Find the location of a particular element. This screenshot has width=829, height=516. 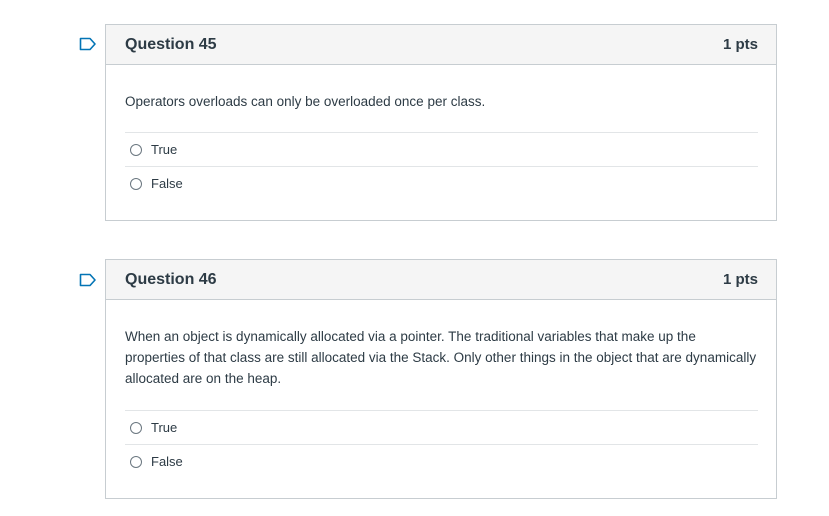

question-title: Question 45 is located at coordinates (171, 44).